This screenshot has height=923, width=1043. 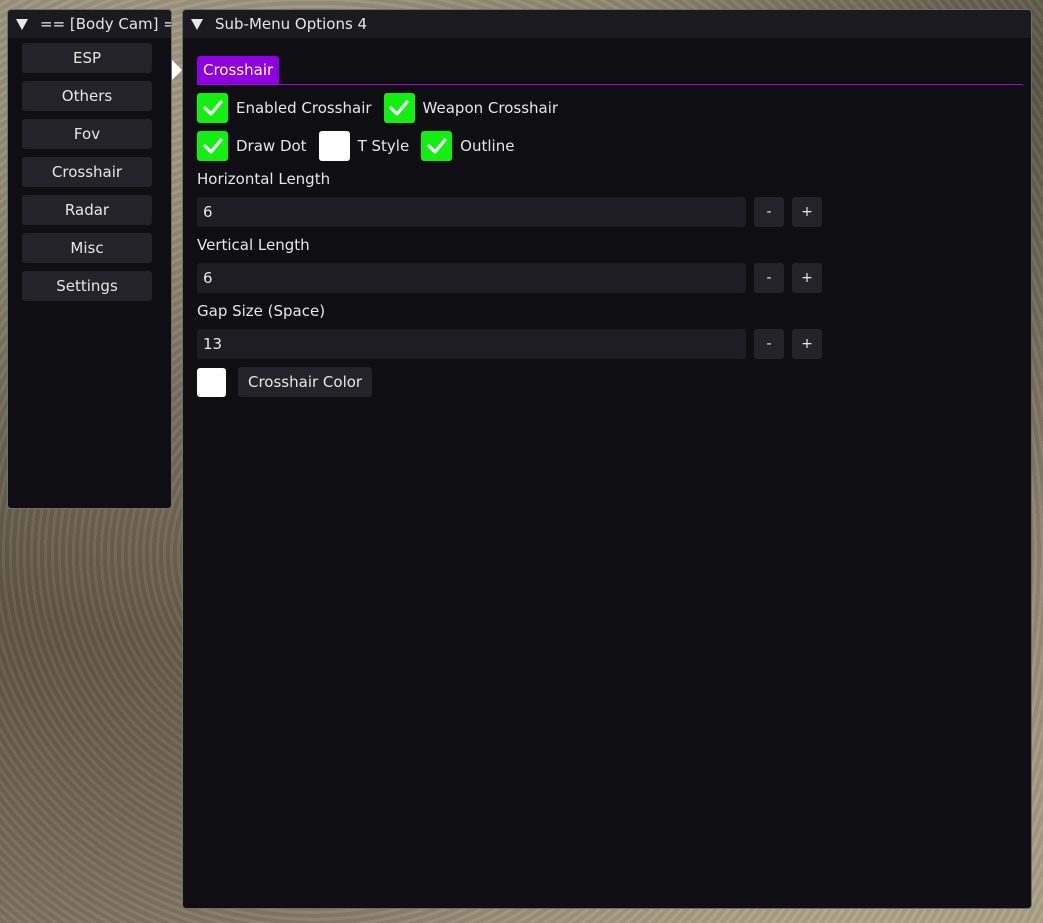 I want to click on gap-size-input: 13, so click(x=471, y=344).